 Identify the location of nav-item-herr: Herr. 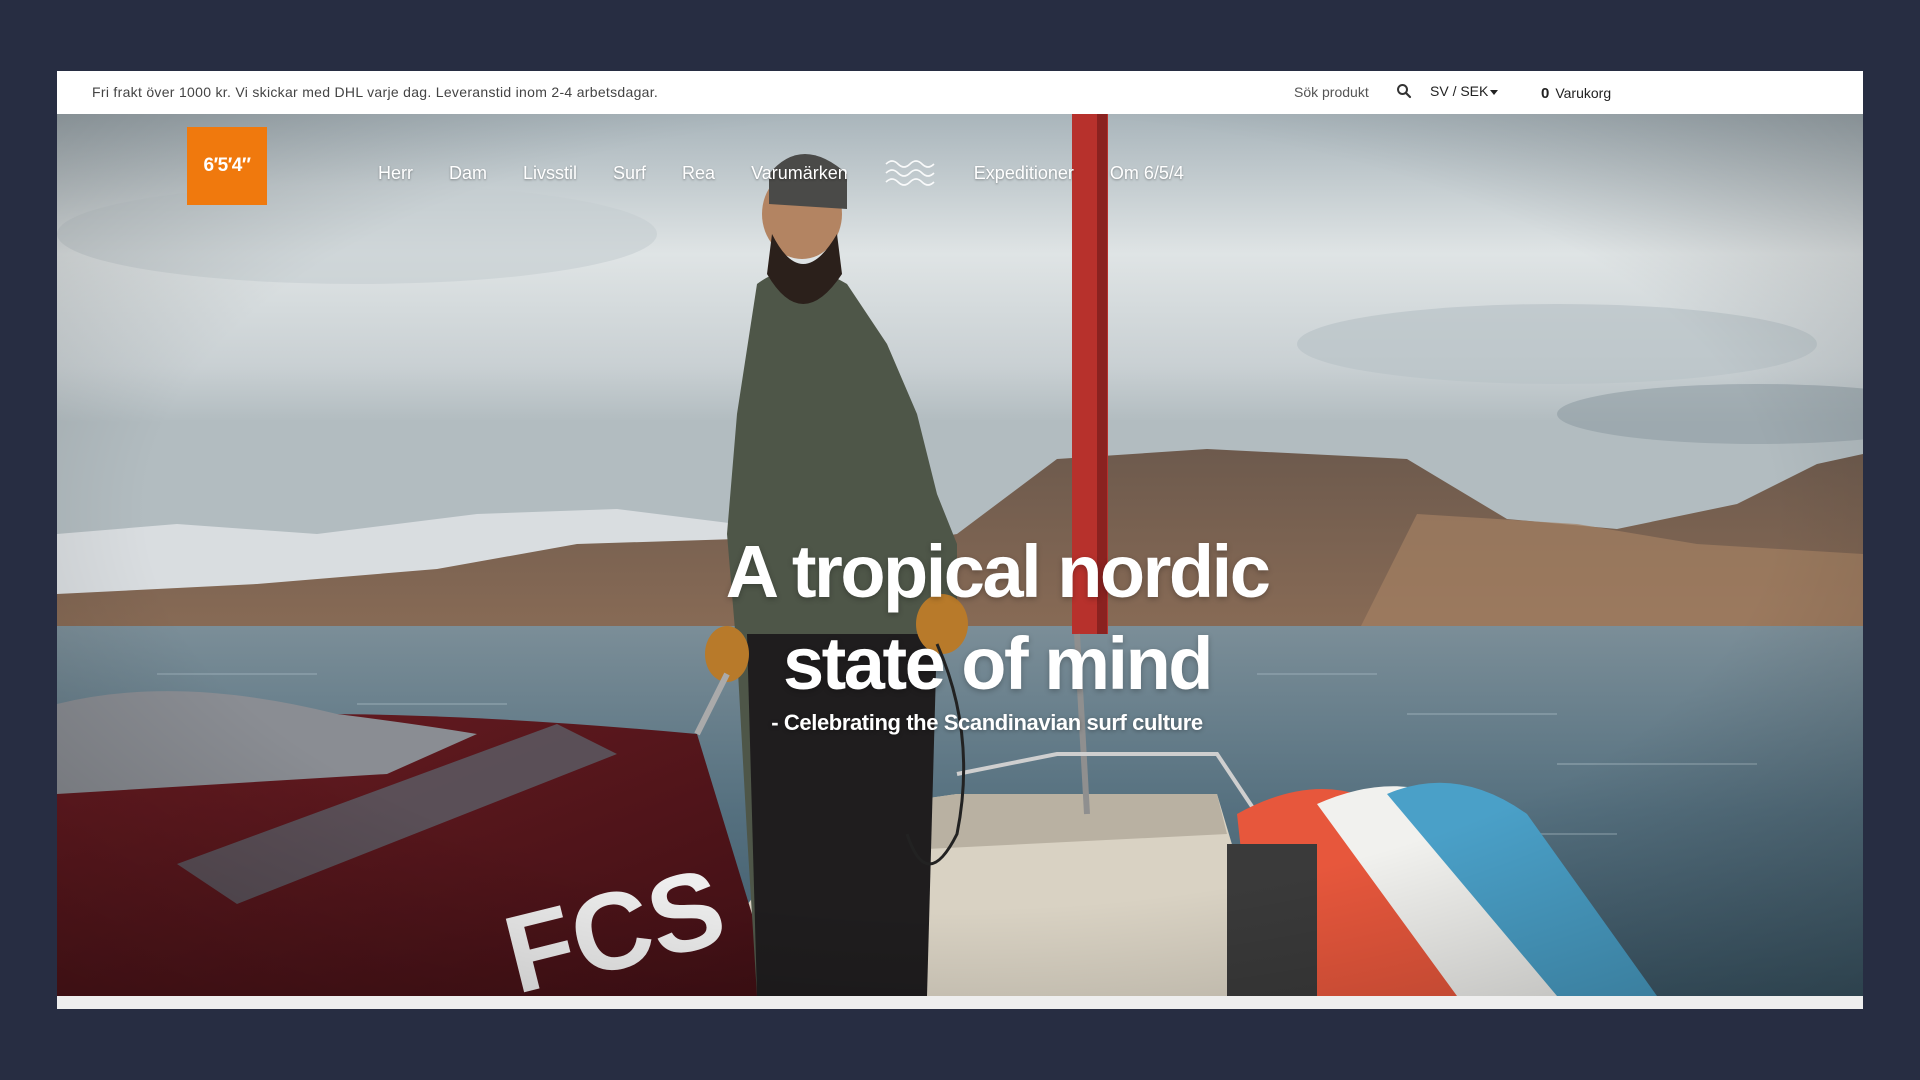
(395, 173).